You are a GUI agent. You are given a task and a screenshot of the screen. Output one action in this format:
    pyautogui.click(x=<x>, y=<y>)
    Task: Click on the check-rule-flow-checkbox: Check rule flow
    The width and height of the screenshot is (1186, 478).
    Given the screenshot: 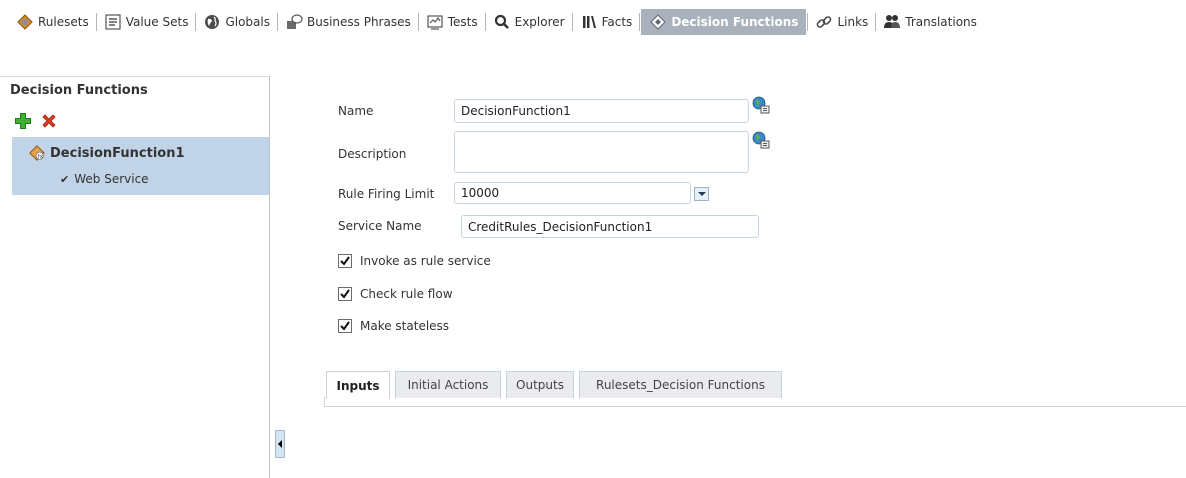 What is the action you would take?
    pyautogui.click(x=395, y=294)
    